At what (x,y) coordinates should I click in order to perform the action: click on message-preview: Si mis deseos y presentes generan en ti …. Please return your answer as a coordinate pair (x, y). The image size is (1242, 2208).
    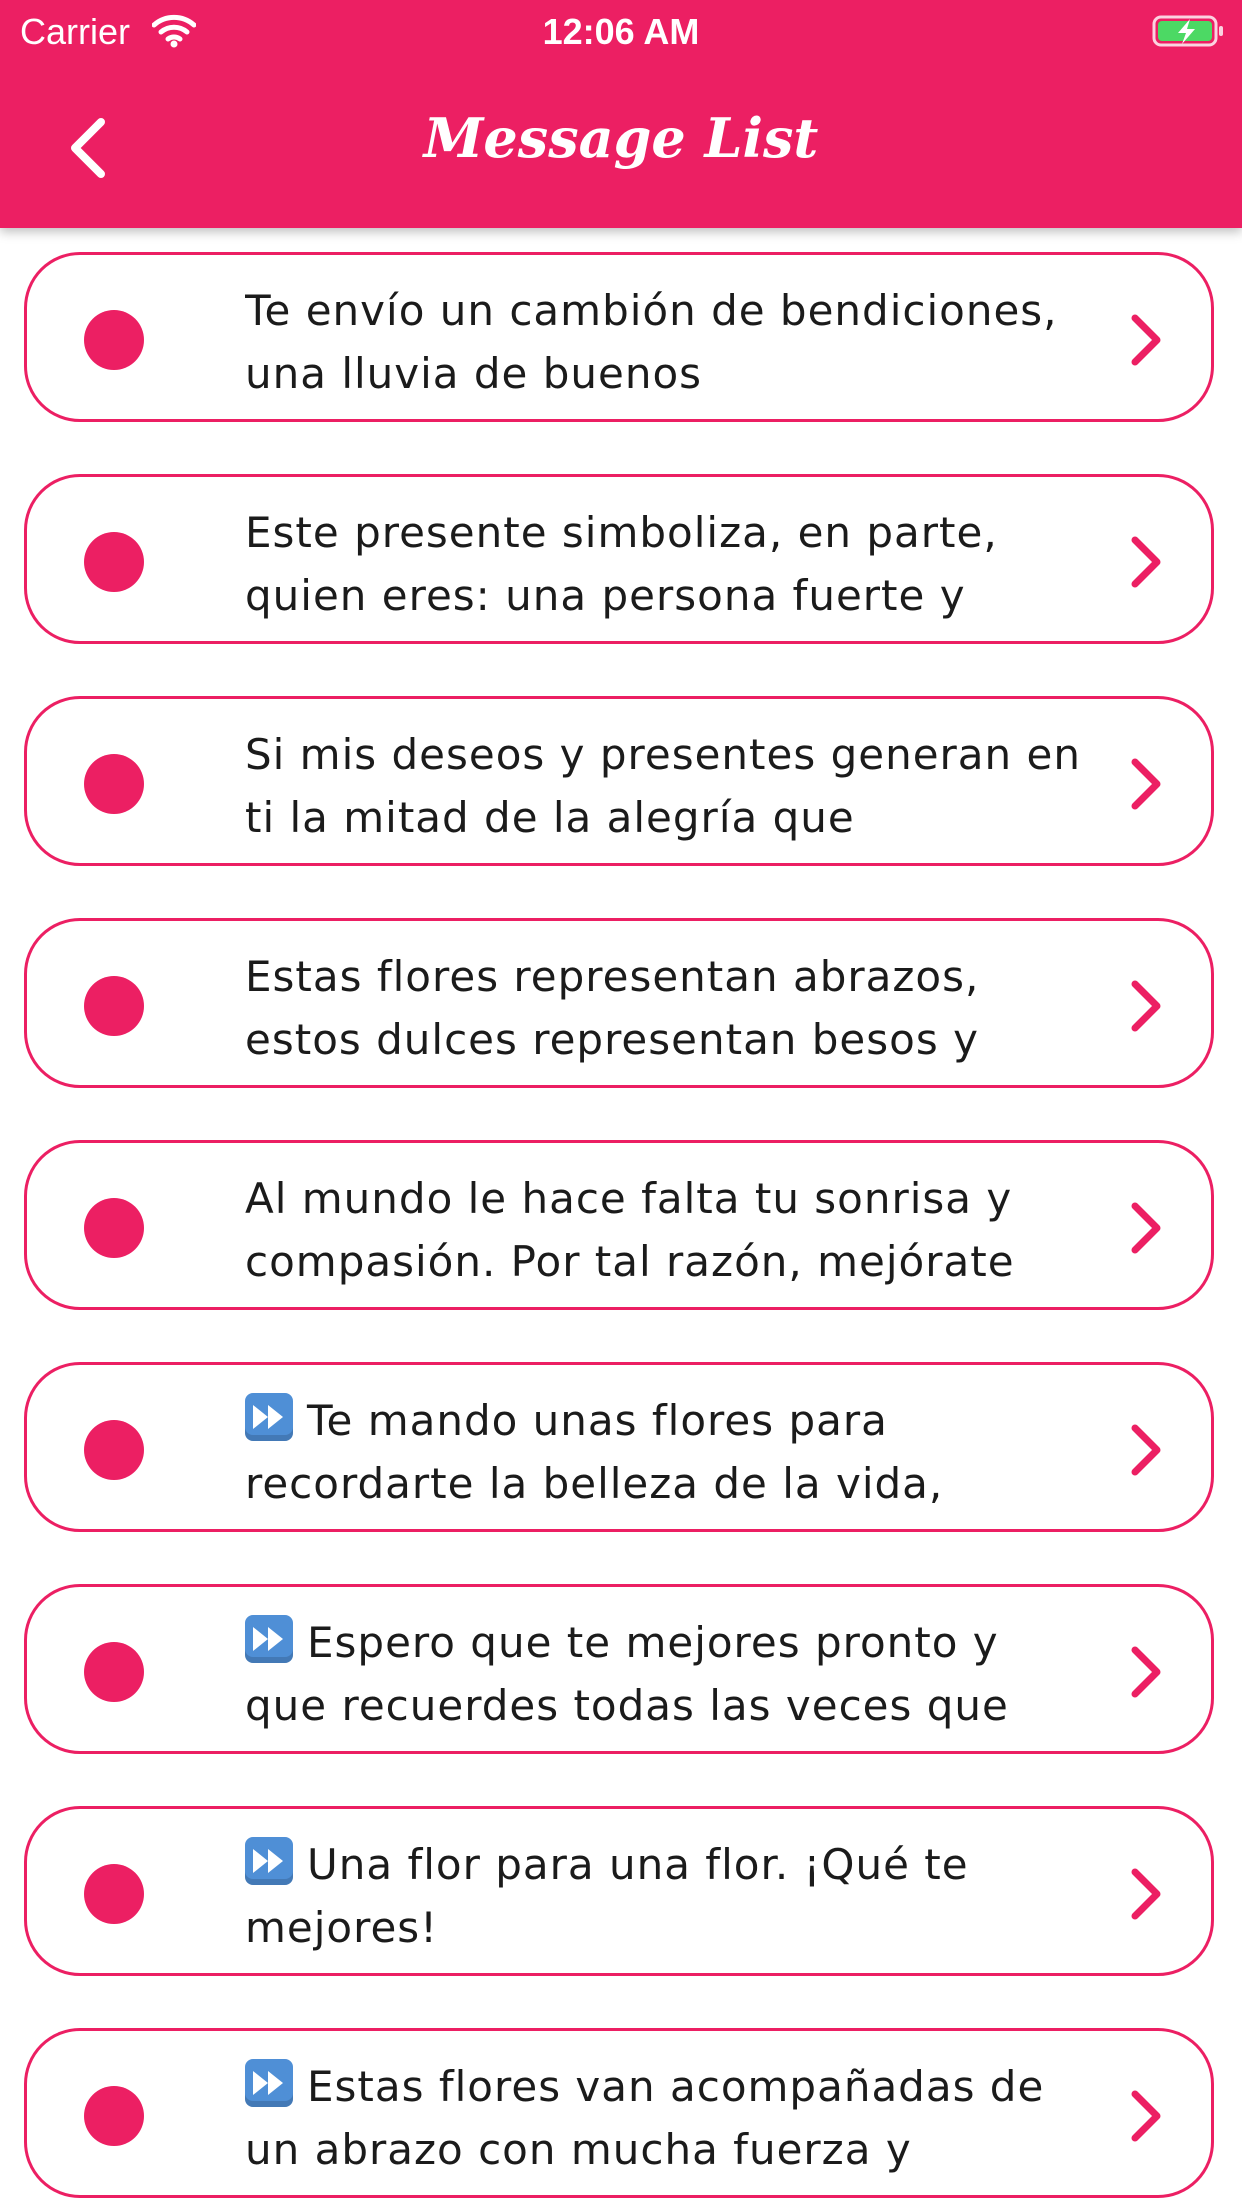
    Looking at the image, I should click on (670, 787).